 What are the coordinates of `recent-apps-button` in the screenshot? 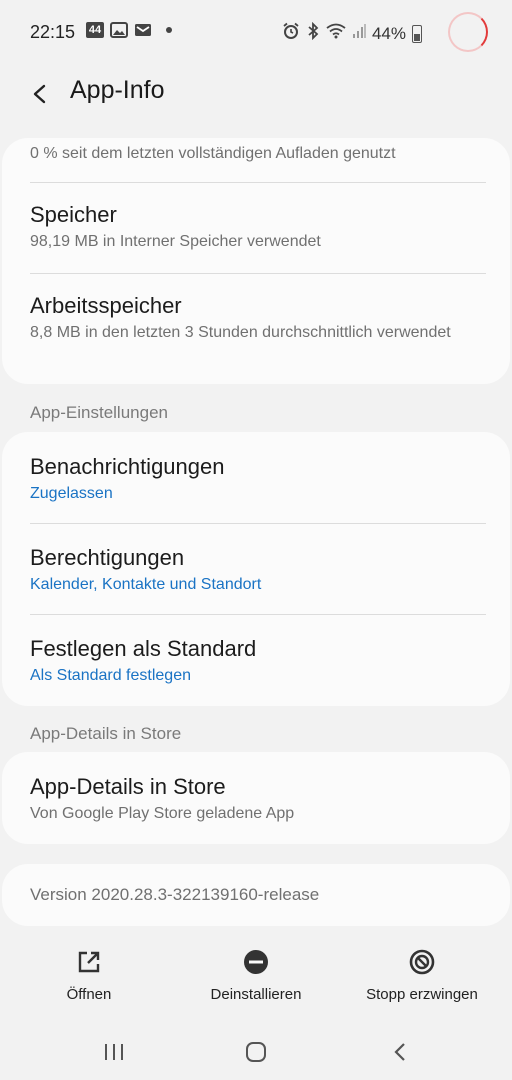 It's located at (114, 1052).